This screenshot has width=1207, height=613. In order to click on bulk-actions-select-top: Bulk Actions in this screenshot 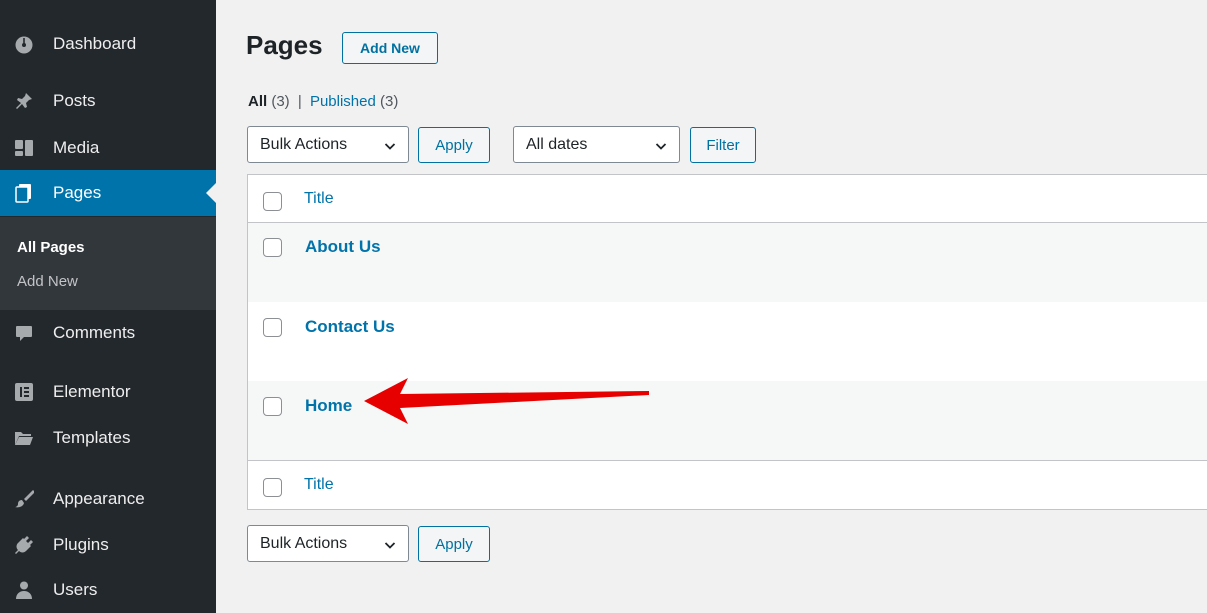, I will do `click(328, 144)`.